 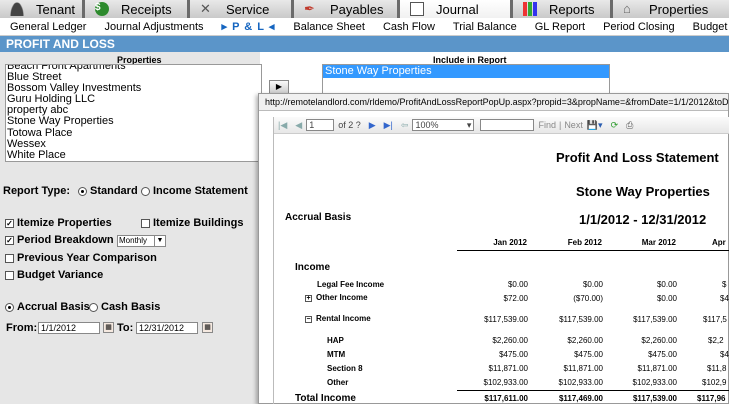 I want to click on tab-tenant: Tenant, so click(x=42, y=9).